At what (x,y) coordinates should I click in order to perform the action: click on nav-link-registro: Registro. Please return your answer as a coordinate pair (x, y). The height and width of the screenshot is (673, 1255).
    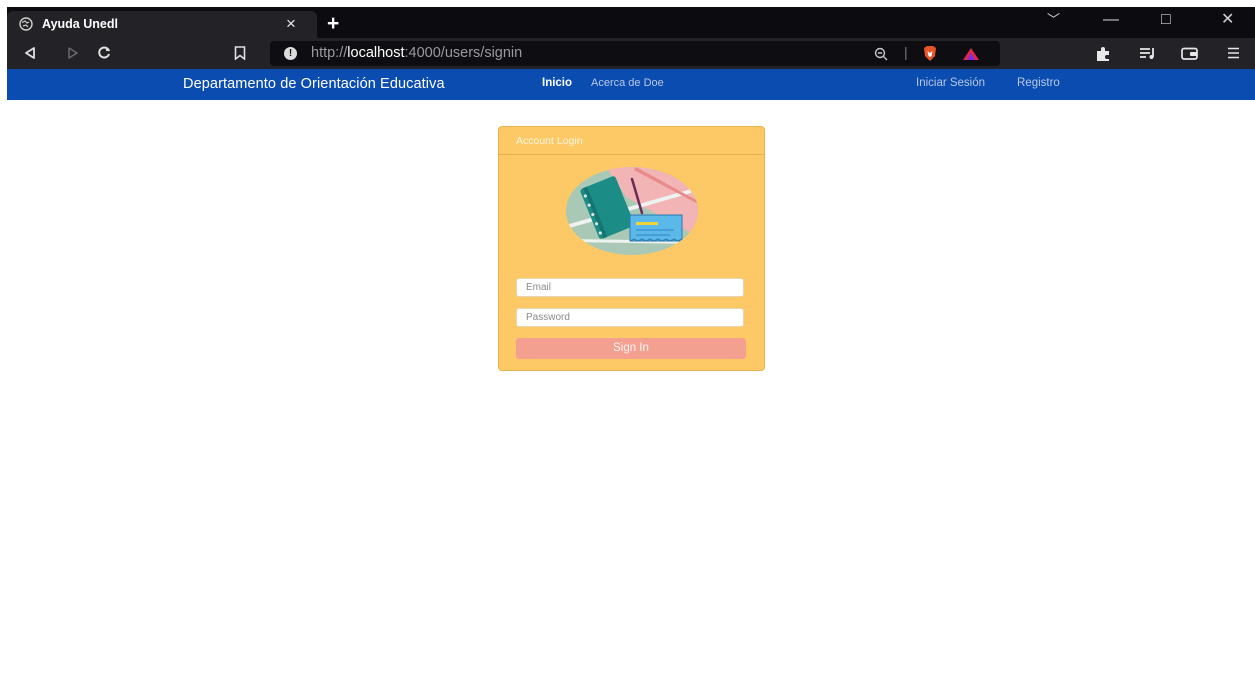
    Looking at the image, I should click on (1038, 83).